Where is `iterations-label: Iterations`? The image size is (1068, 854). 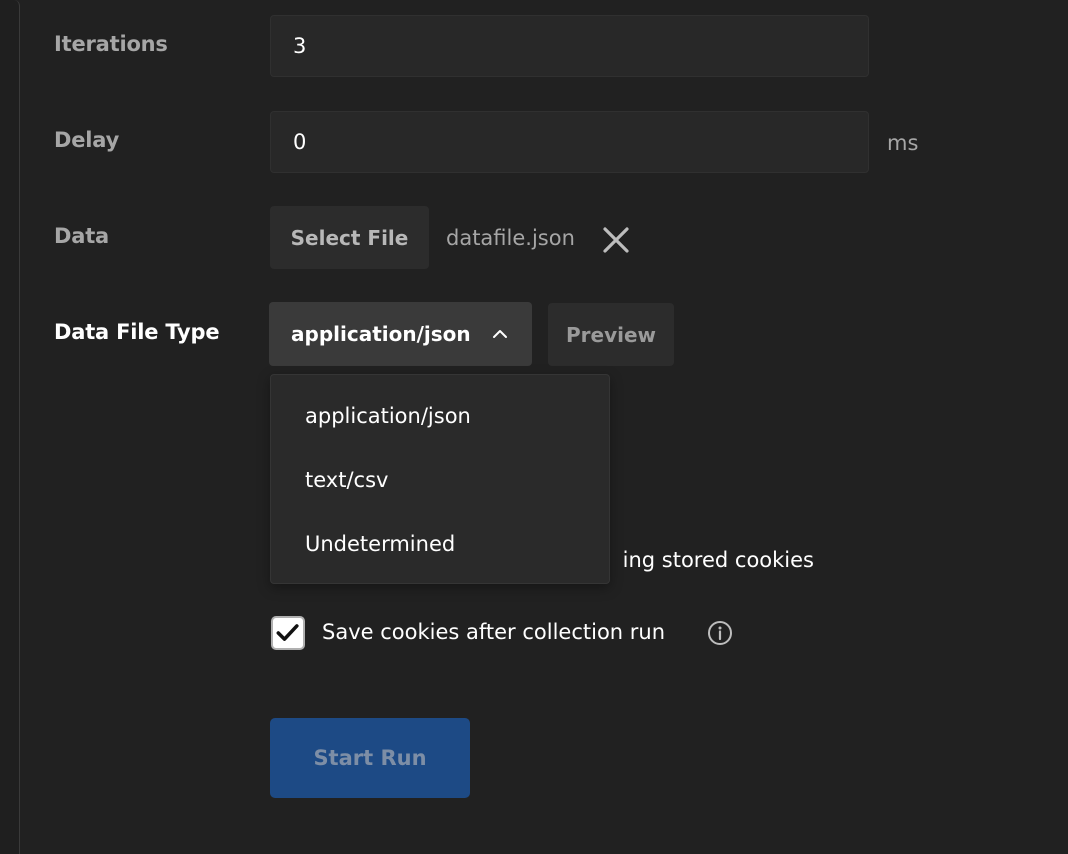 iterations-label: Iterations is located at coordinates (111, 44).